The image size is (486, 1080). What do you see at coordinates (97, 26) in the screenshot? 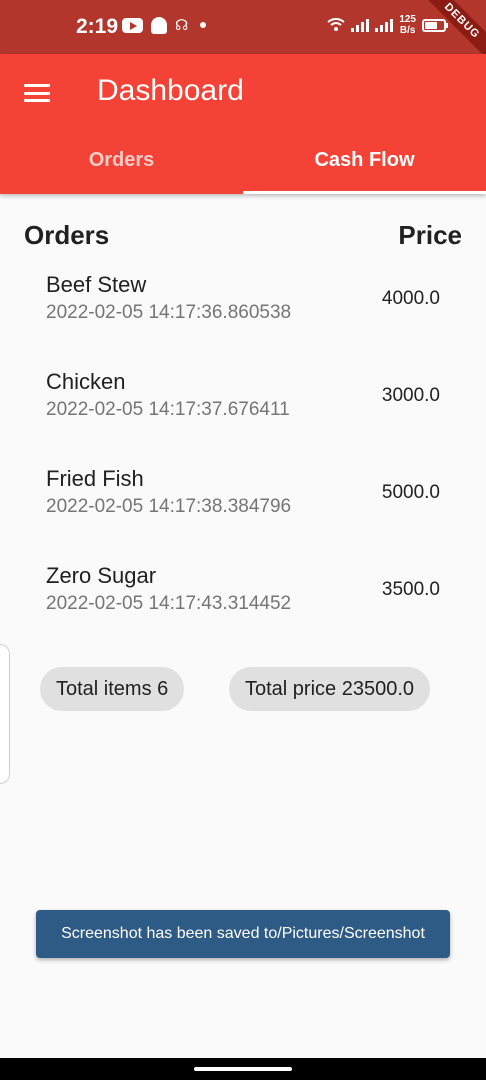
I see `status-time: 2:19` at bounding box center [97, 26].